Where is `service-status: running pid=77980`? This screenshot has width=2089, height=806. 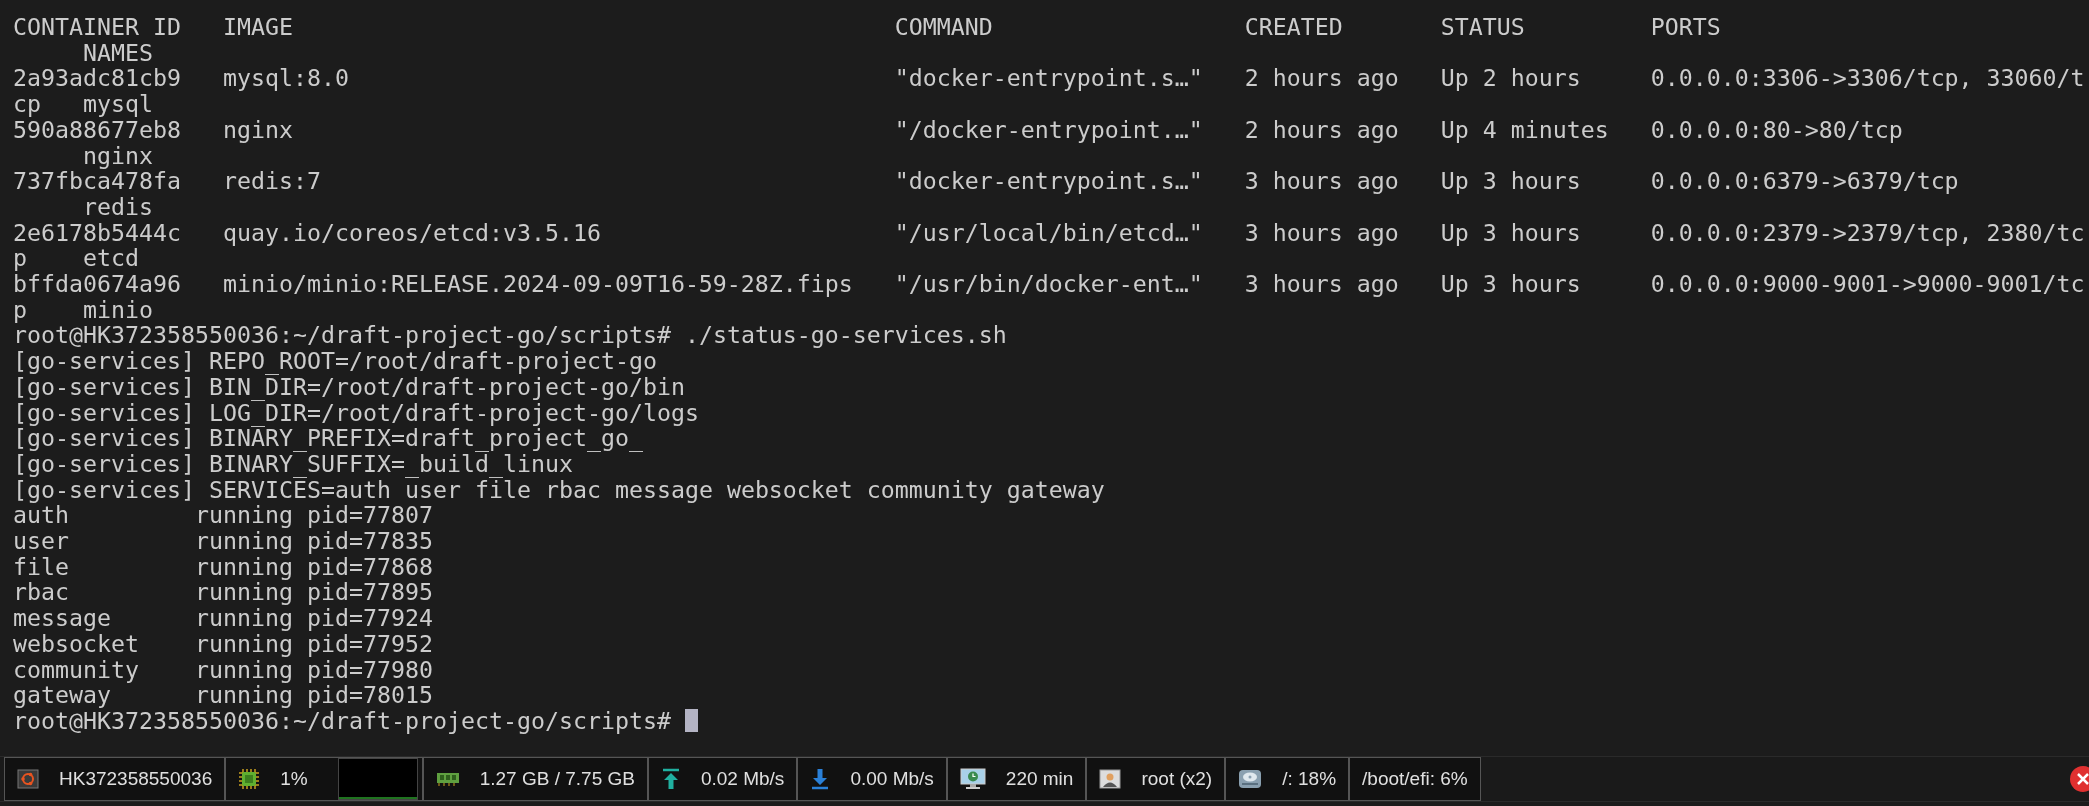 service-status: running pid=77980 is located at coordinates (313, 669).